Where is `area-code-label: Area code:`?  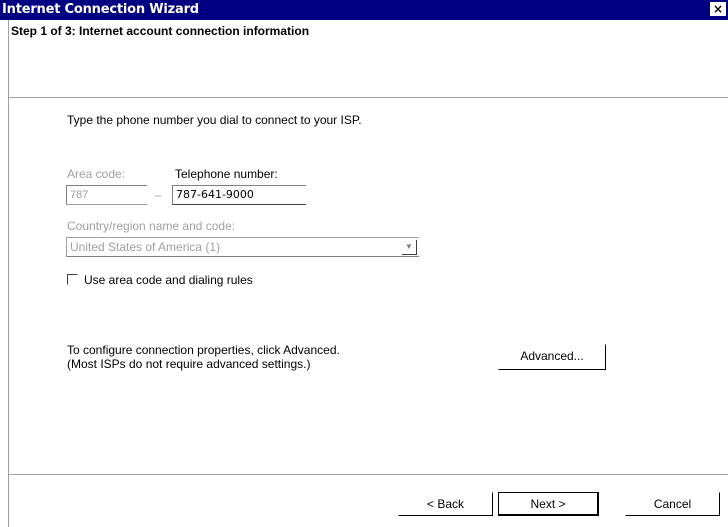 area-code-label: Area code: is located at coordinates (96, 174).